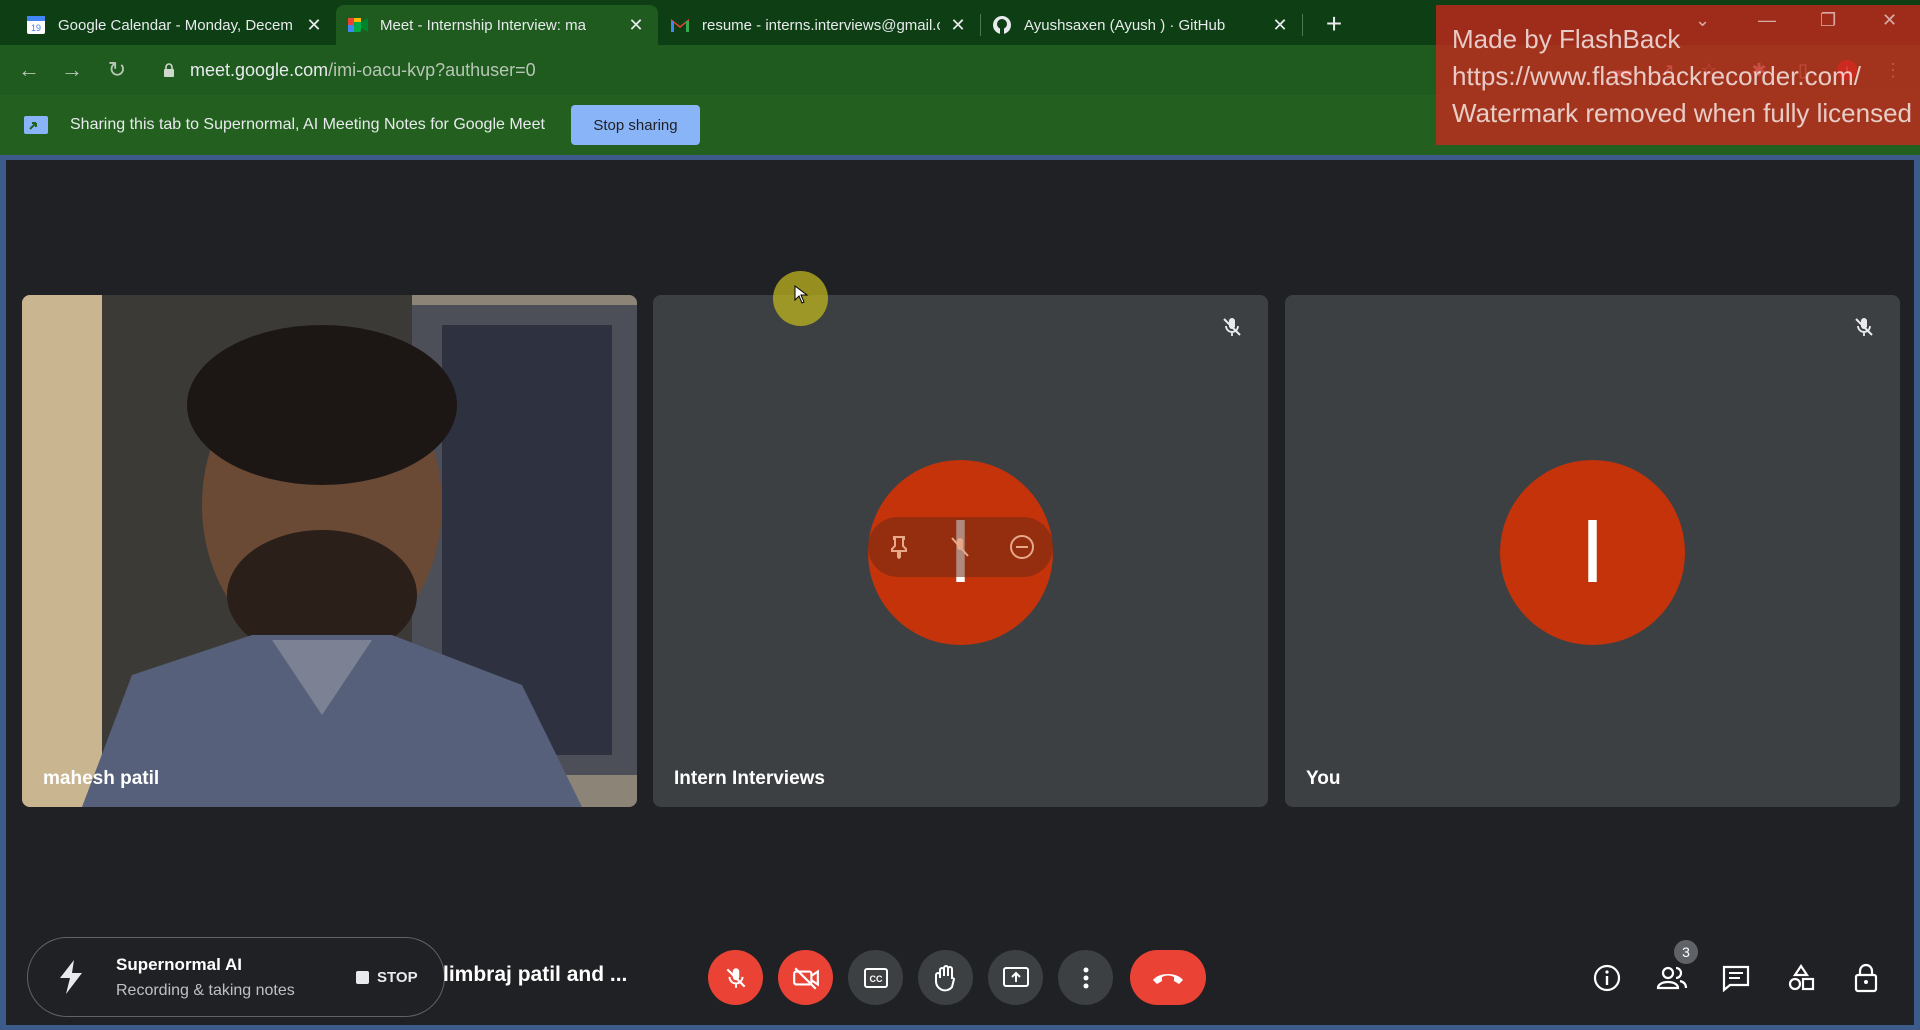  Describe the element at coordinates (1767, 20) in the screenshot. I see `minimize-icon: —` at that location.